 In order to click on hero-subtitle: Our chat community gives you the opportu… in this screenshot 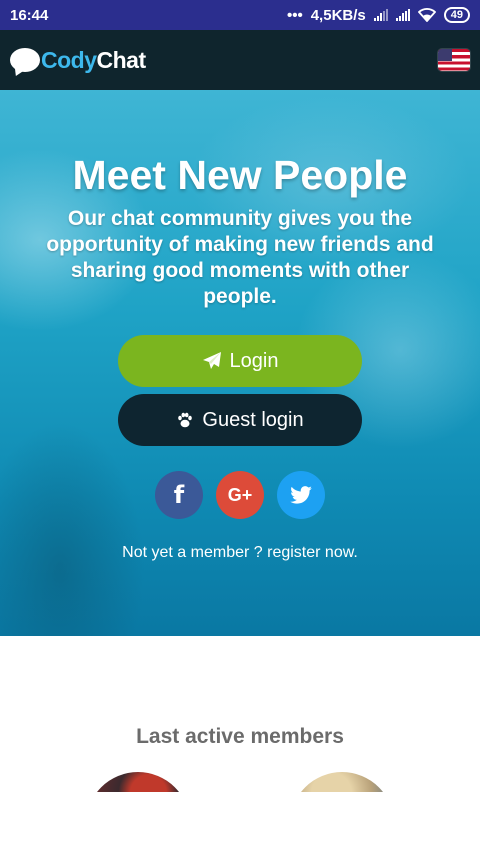, I will do `click(240, 257)`.